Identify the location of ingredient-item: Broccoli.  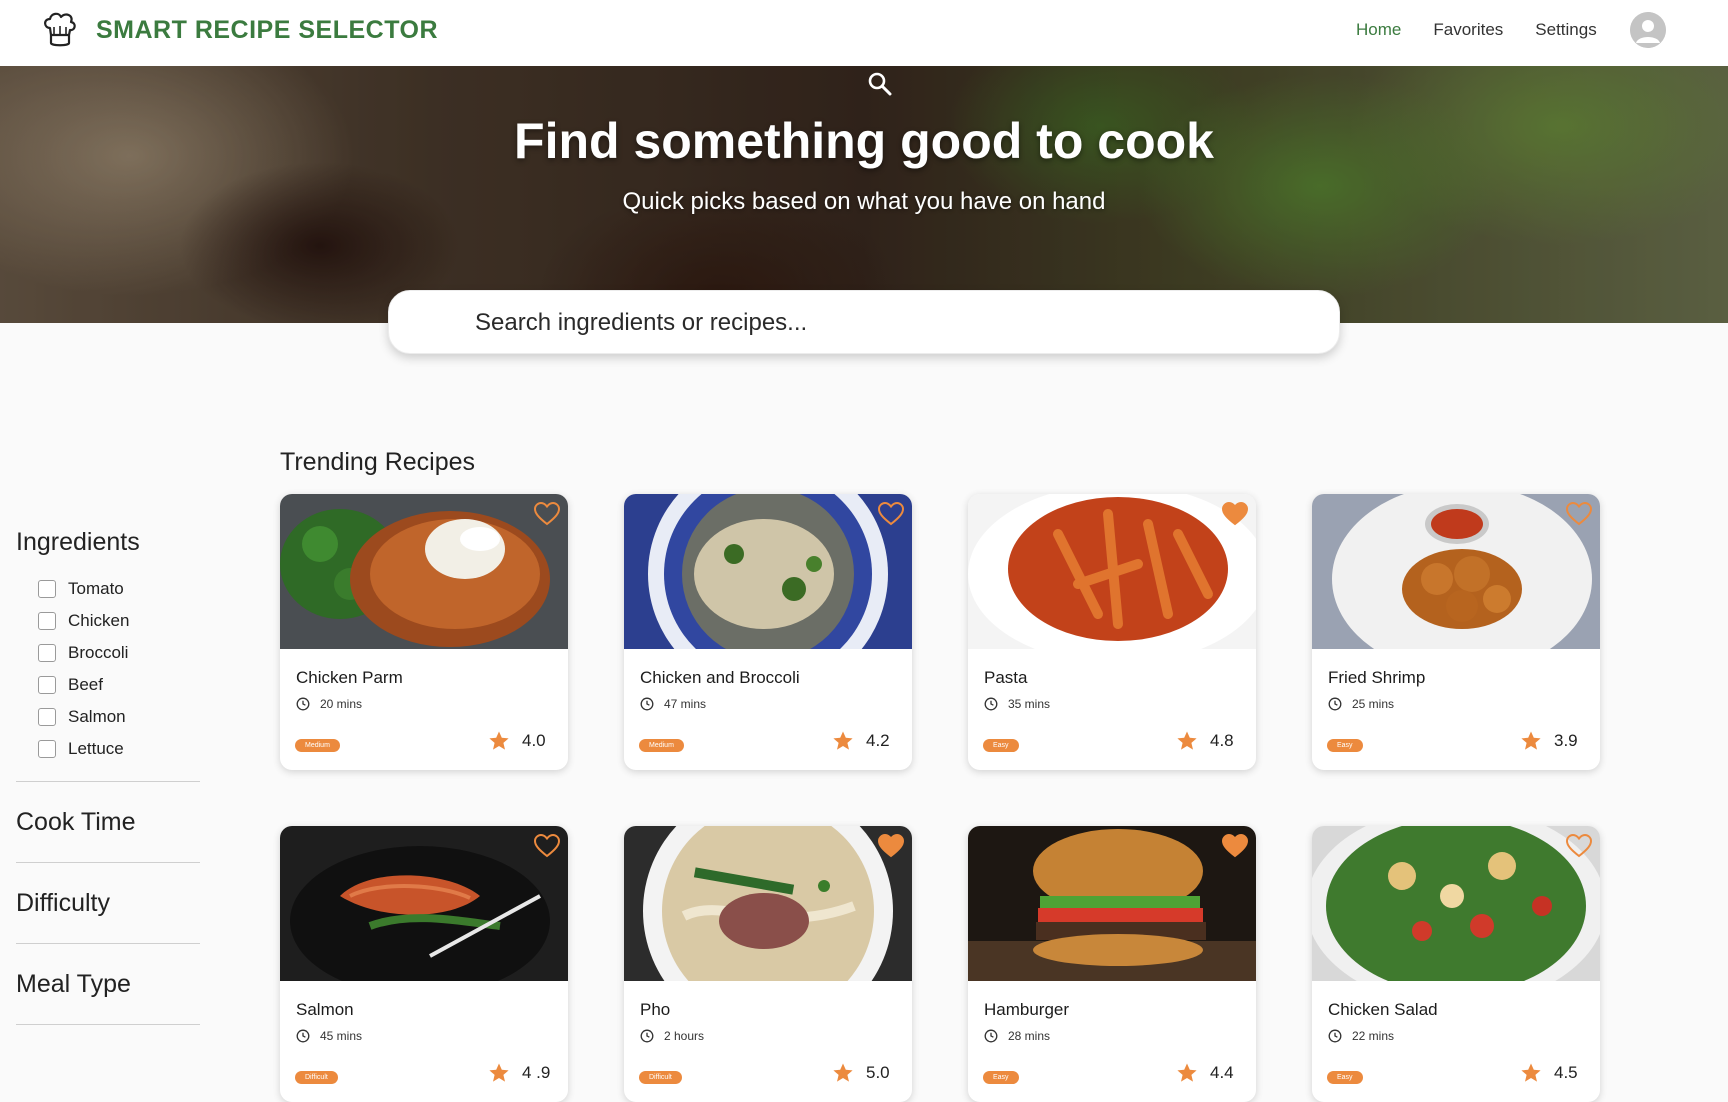
(119, 653).